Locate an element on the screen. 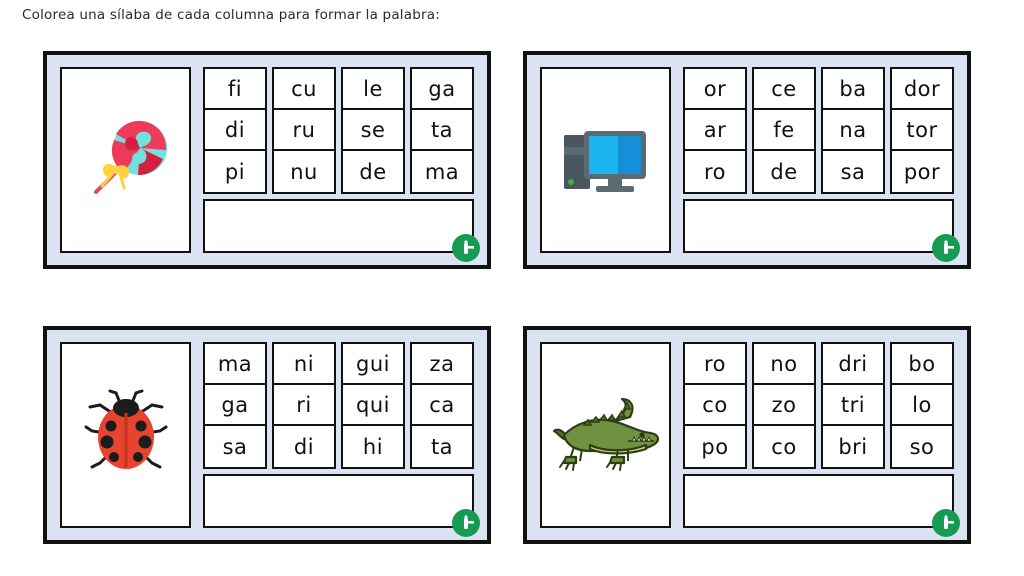 This screenshot has width=1024, height=576. syllable-cell: za is located at coordinates (442, 364).